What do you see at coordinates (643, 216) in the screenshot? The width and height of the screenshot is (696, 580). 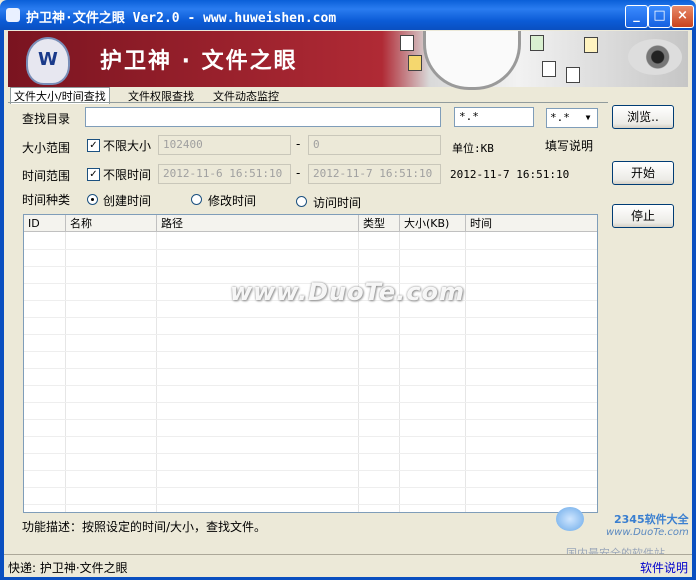 I see `stop-button: 停止` at bounding box center [643, 216].